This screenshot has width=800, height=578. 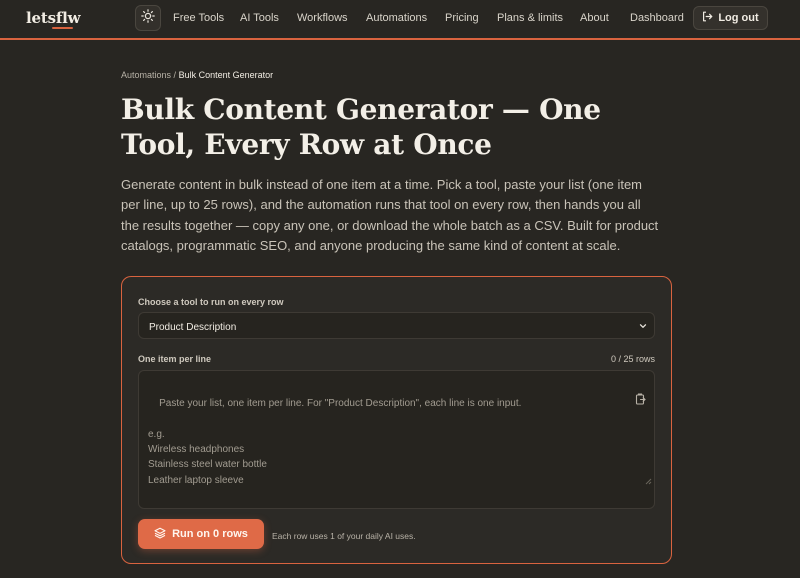 What do you see at coordinates (322, 18) in the screenshot?
I see `nav-workflows: Workflows` at bounding box center [322, 18].